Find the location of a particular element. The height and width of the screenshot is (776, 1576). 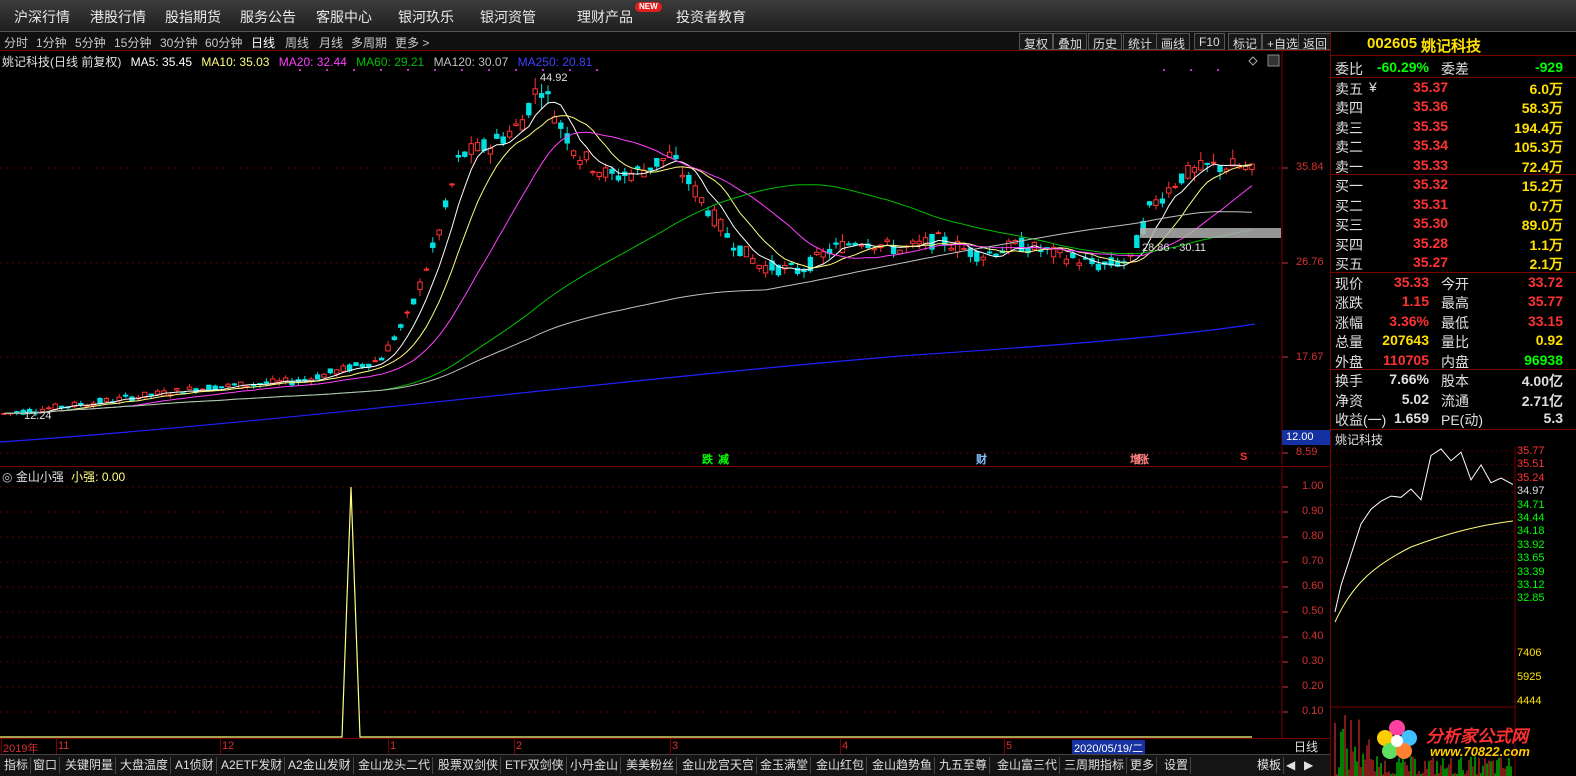

event-marker: 涨 is located at coordinates (1143, 459).